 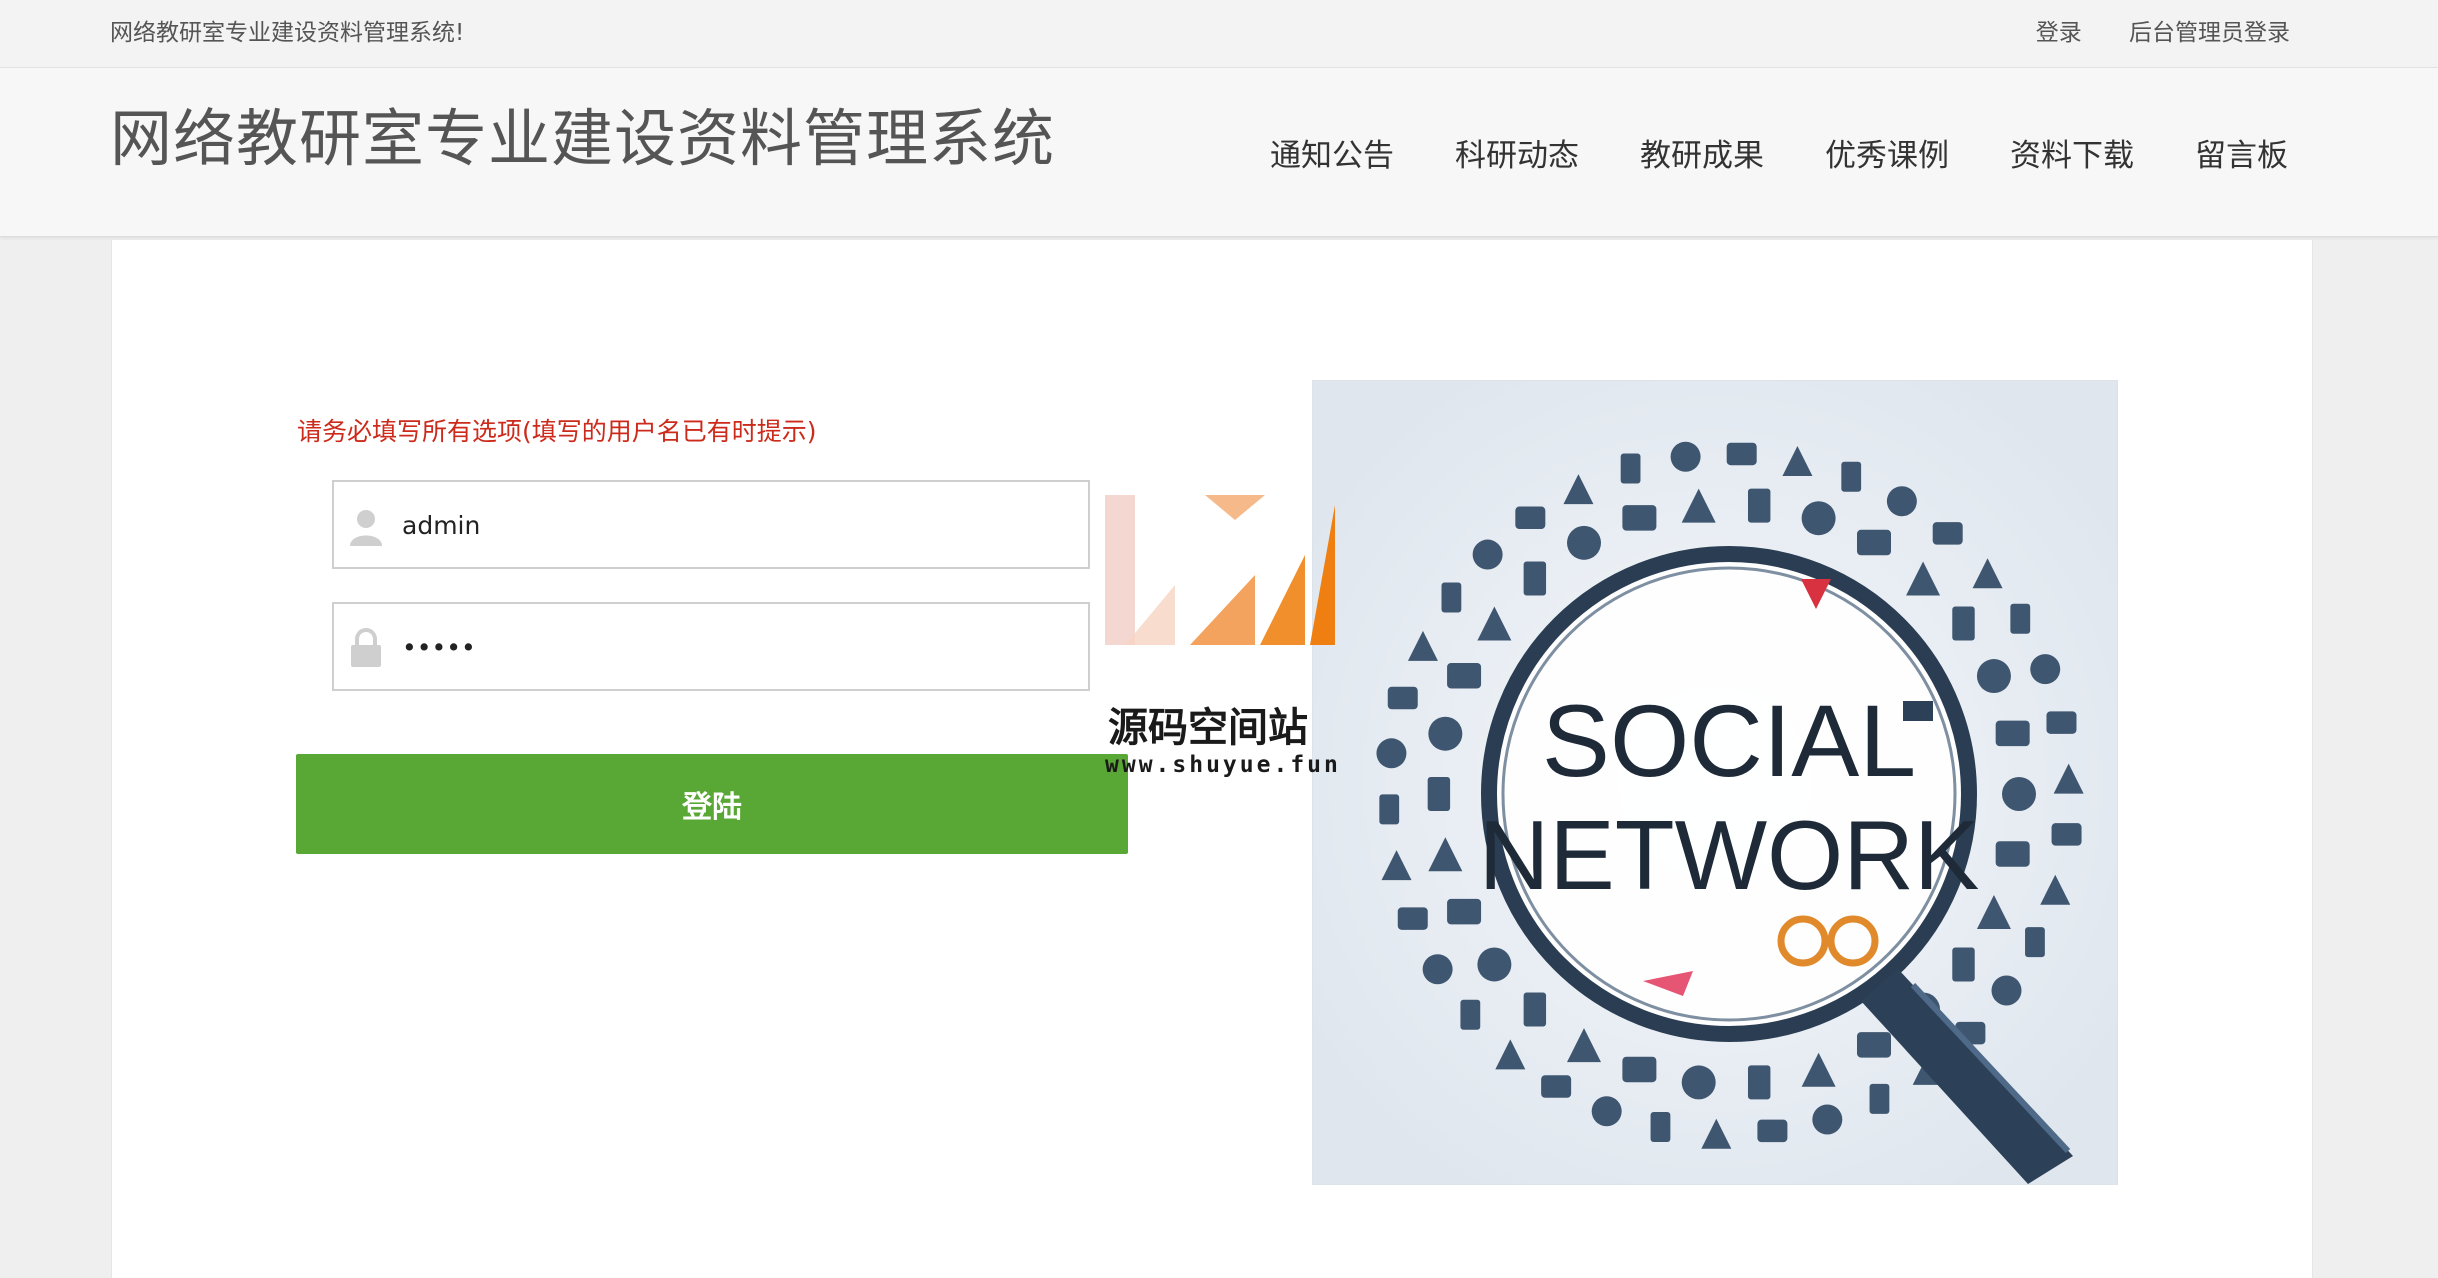 What do you see at coordinates (2209, 33) in the screenshot?
I see `admin-login-link: 后台管理员登录` at bounding box center [2209, 33].